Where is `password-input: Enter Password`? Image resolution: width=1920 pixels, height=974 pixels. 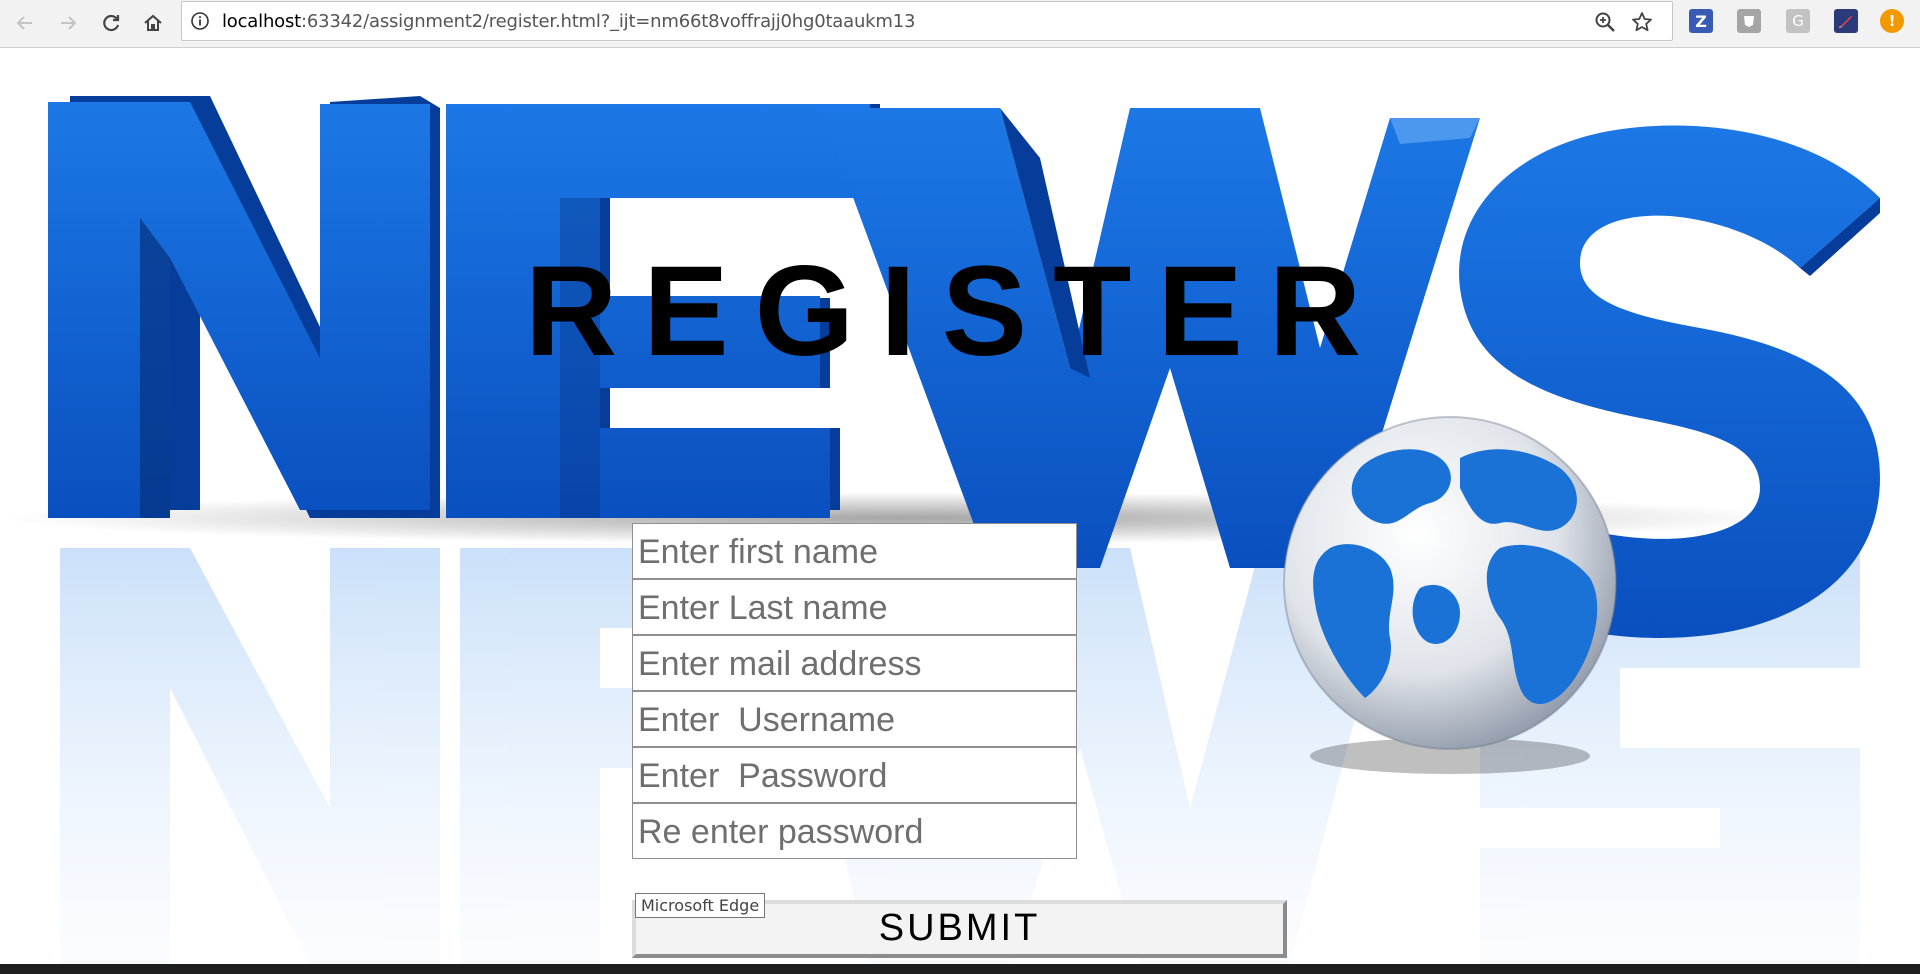 password-input: Enter Password is located at coordinates (854, 775).